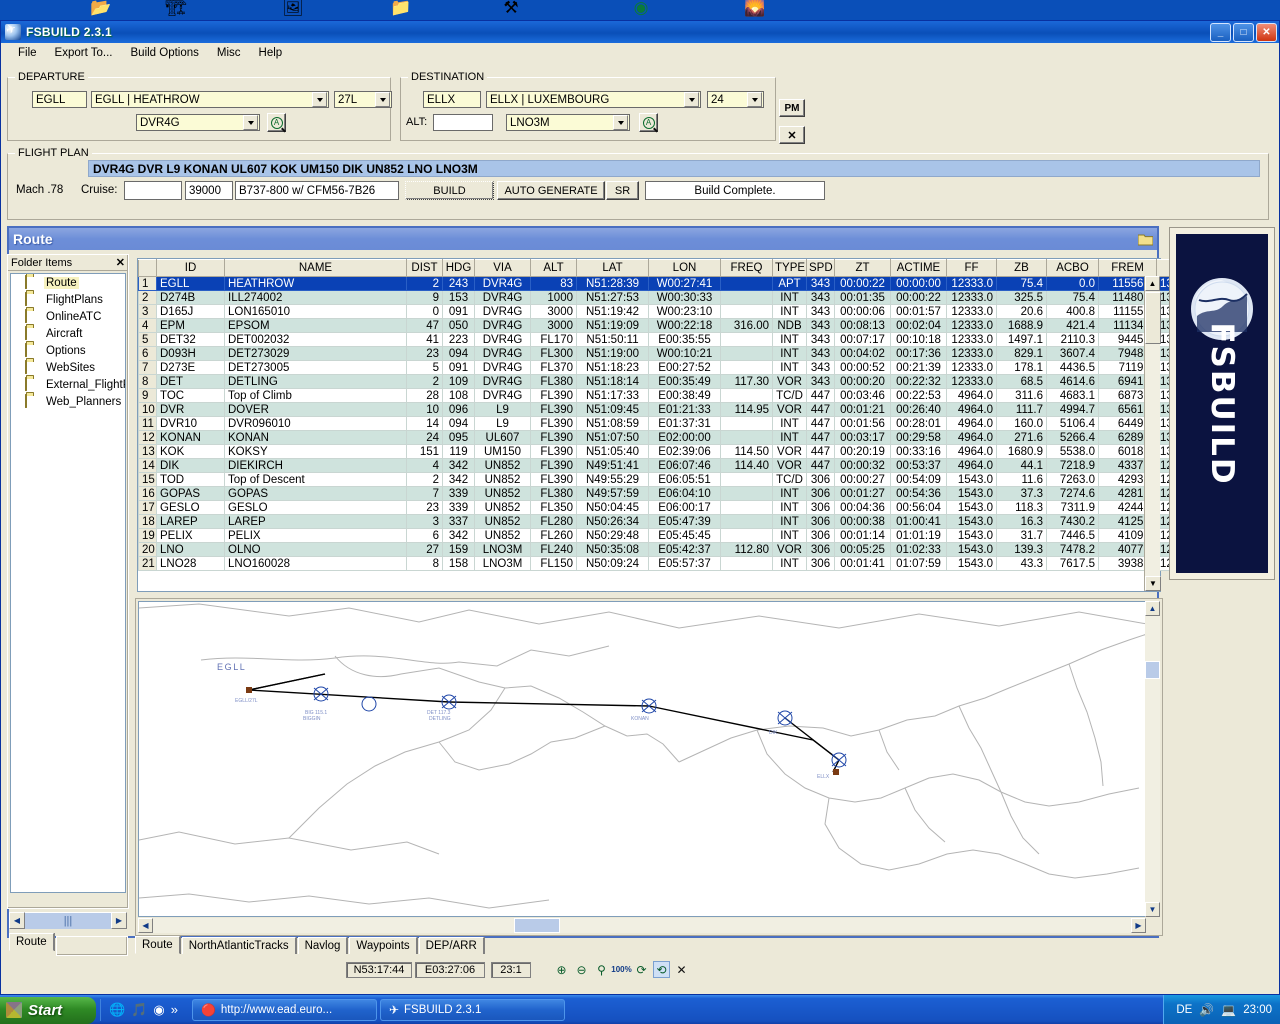 The width and height of the screenshot is (1280, 1024). I want to click on column-header-zb: ZB, so click(1021, 268).